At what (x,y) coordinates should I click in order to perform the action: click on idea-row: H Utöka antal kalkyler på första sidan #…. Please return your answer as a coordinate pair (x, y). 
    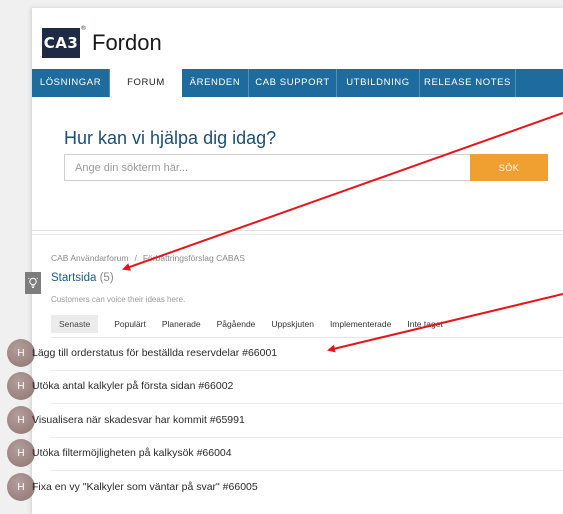
    Looking at the image, I should click on (285, 388).